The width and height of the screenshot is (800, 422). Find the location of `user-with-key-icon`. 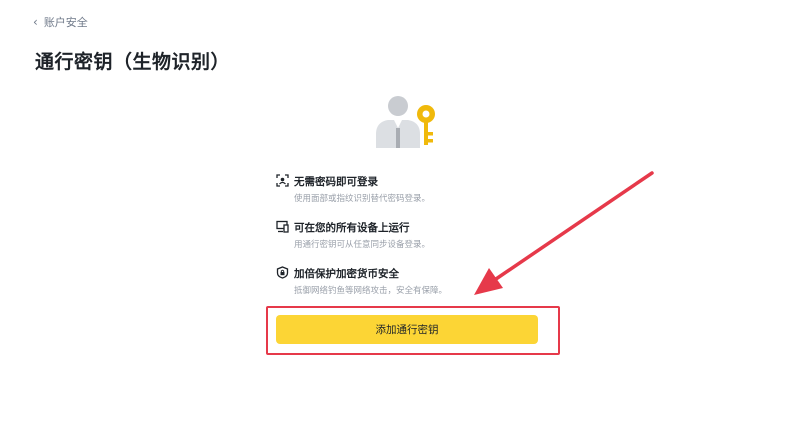

user-with-key-icon is located at coordinates (405, 122).